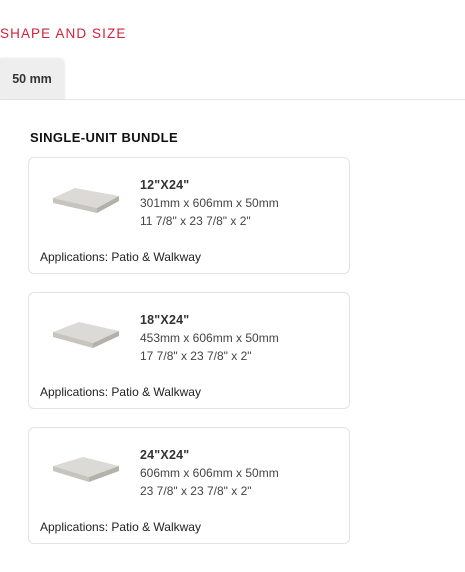 This screenshot has height=572, width=465. Describe the element at coordinates (165, 455) in the screenshot. I see `product-name: 24"X24"` at that location.